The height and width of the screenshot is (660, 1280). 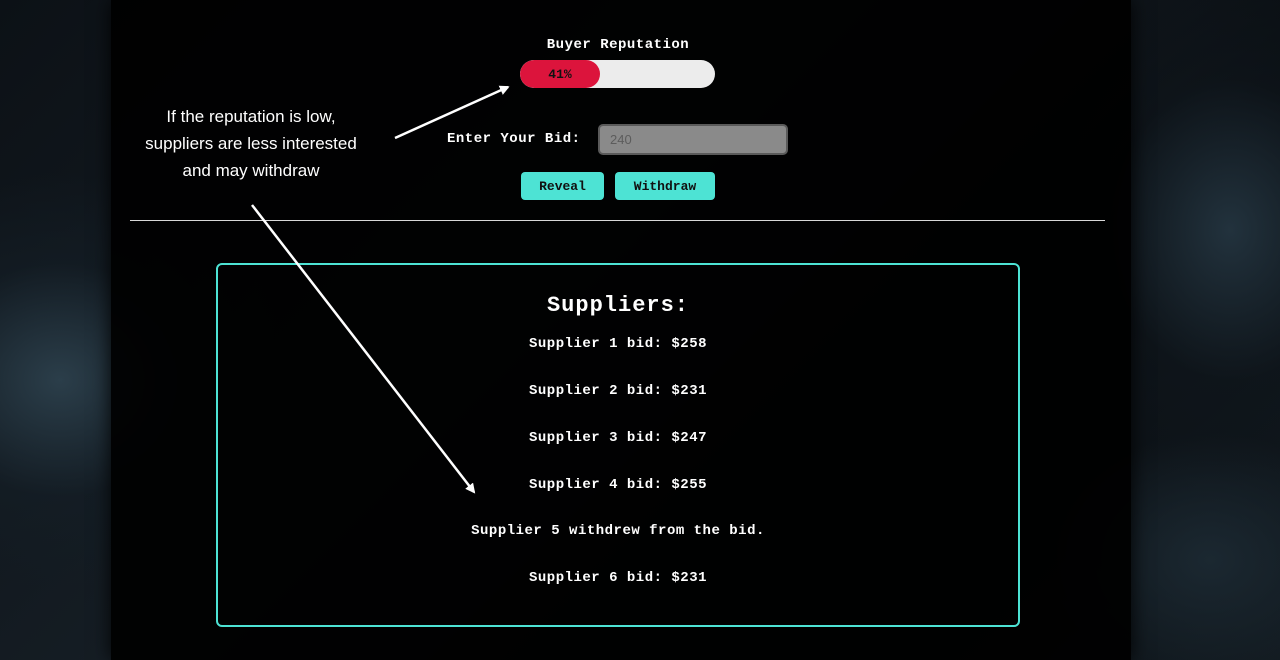 What do you see at coordinates (514, 139) in the screenshot?
I see `bid-label: Enter Your Bid:` at bounding box center [514, 139].